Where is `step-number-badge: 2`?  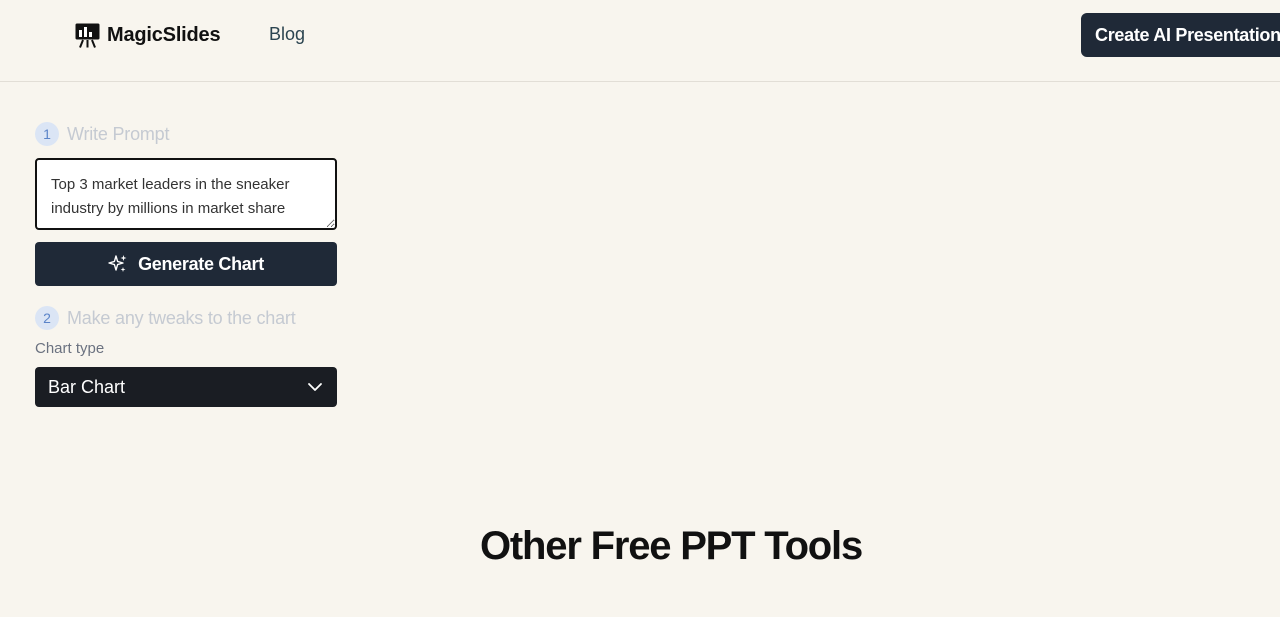 step-number-badge: 2 is located at coordinates (47, 318).